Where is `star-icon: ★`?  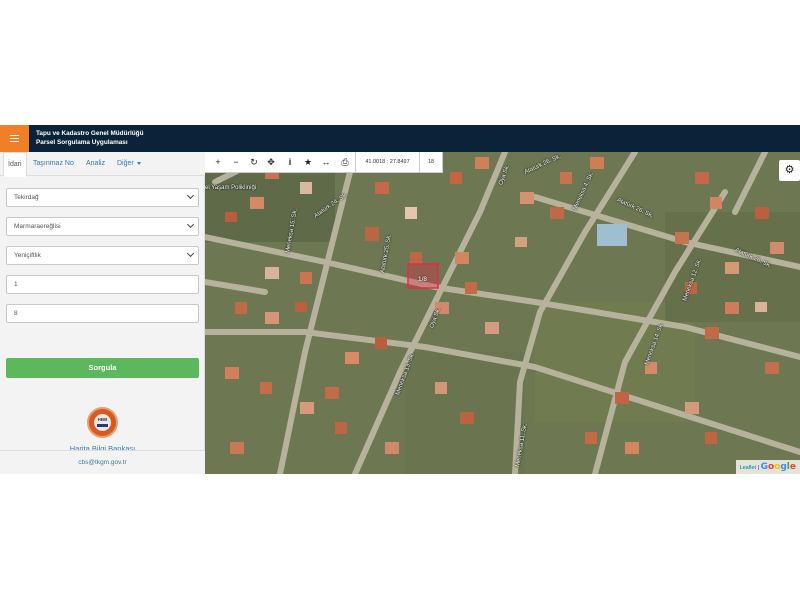 star-icon: ★ is located at coordinates (308, 162).